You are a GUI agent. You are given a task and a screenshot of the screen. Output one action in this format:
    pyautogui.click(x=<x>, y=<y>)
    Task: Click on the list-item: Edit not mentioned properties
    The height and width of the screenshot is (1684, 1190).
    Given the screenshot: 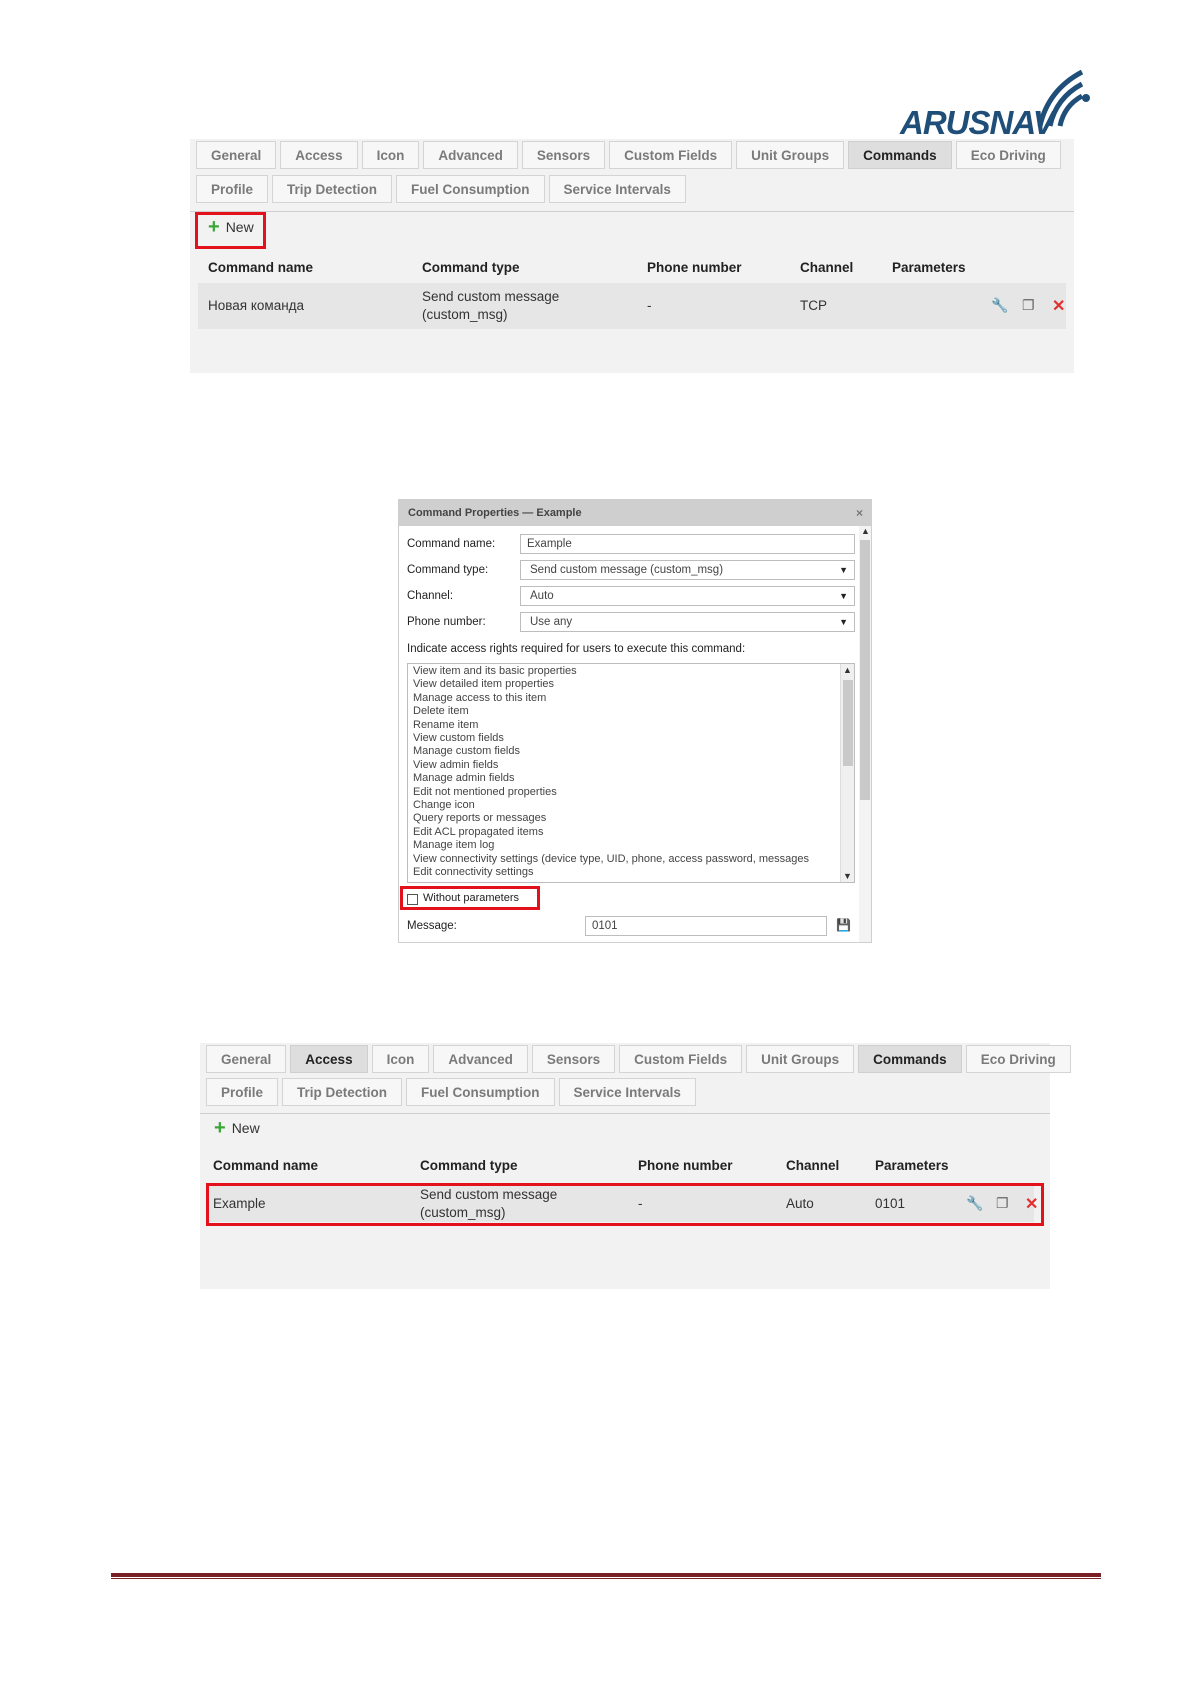 What is the action you would take?
    pyautogui.click(x=631, y=792)
    